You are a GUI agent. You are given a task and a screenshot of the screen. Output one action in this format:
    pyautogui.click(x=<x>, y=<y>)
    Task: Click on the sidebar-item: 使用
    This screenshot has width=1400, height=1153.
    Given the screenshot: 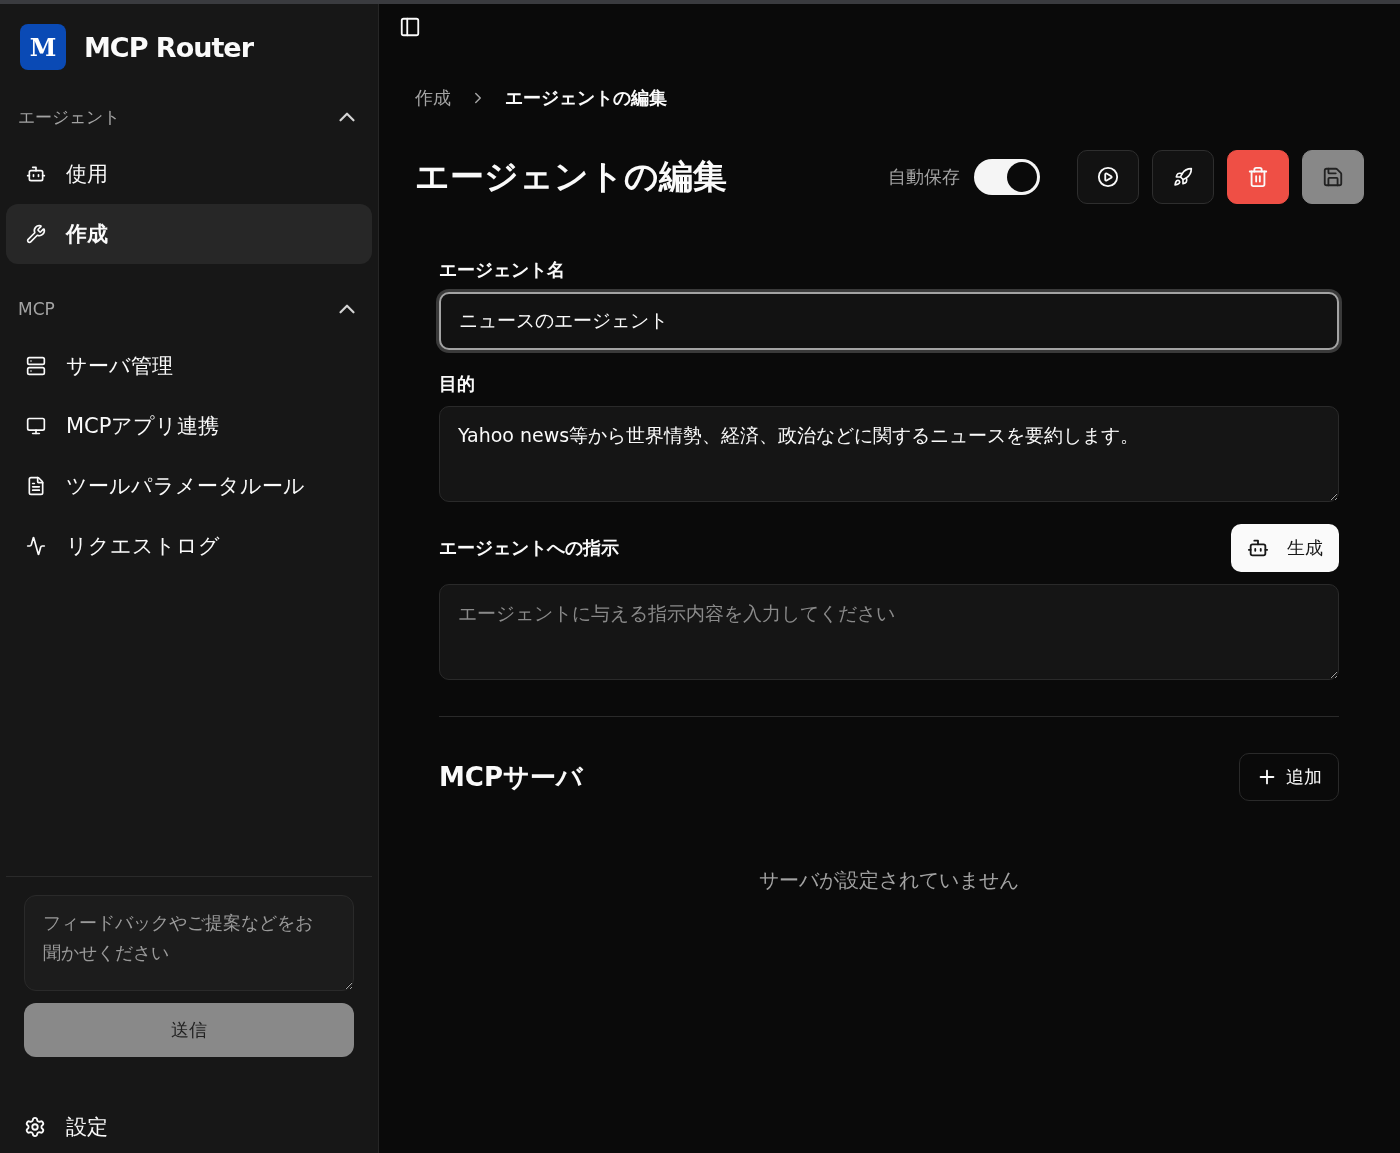 What is the action you would take?
    pyautogui.click(x=189, y=174)
    